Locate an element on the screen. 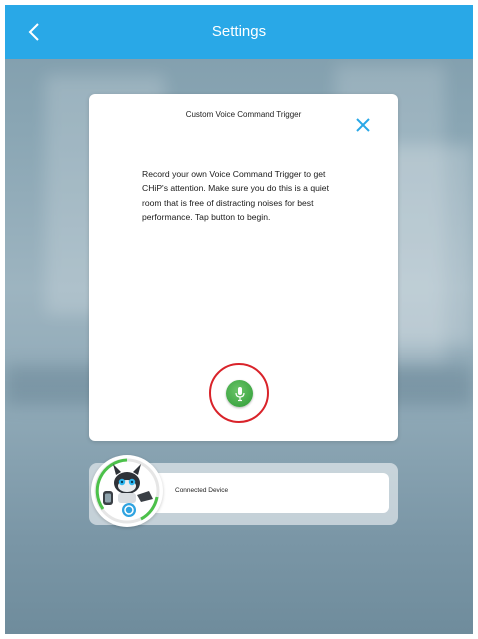 This screenshot has width=478, height=639. device-avatar is located at coordinates (127, 491).